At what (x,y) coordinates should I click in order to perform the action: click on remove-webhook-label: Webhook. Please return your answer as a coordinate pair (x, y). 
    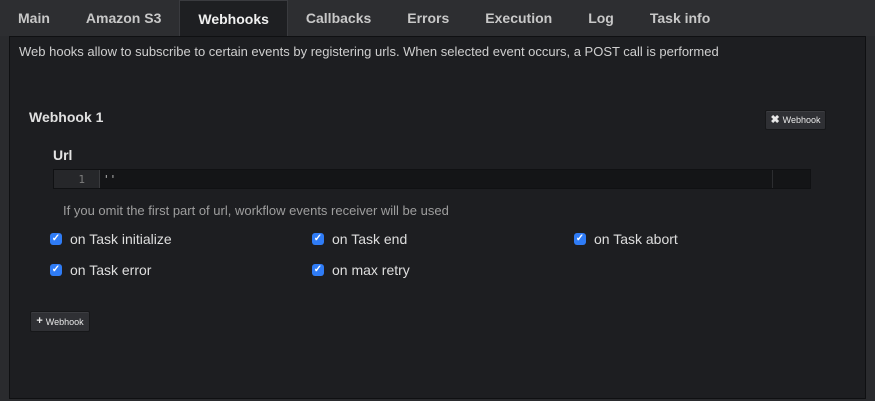
    Looking at the image, I should click on (801, 120).